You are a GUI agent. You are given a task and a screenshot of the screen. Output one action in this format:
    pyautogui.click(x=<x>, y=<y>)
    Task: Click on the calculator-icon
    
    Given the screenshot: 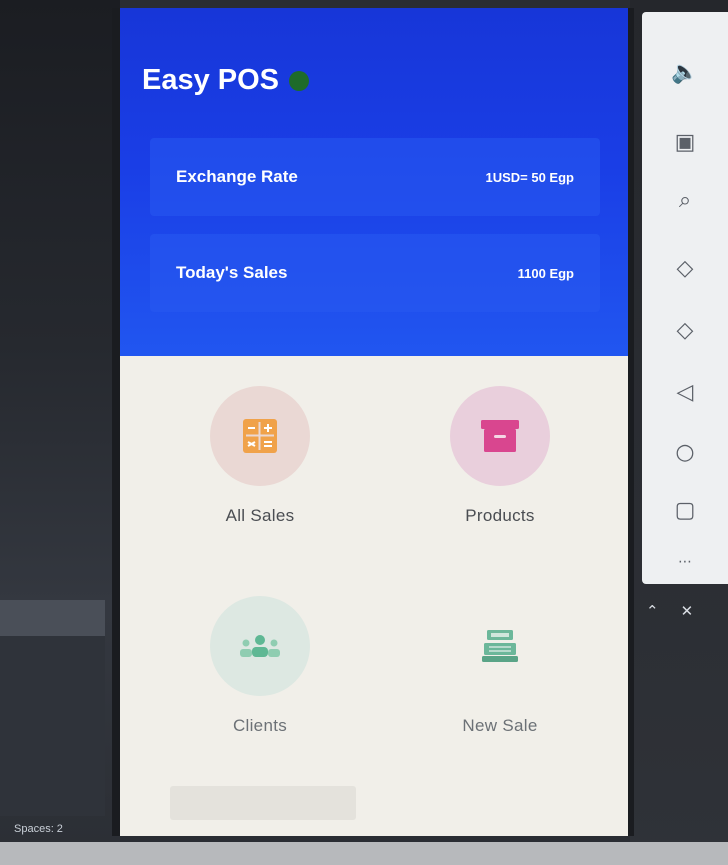 What is the action you would take?
    pyautogui.click(x=260, y=436)
    